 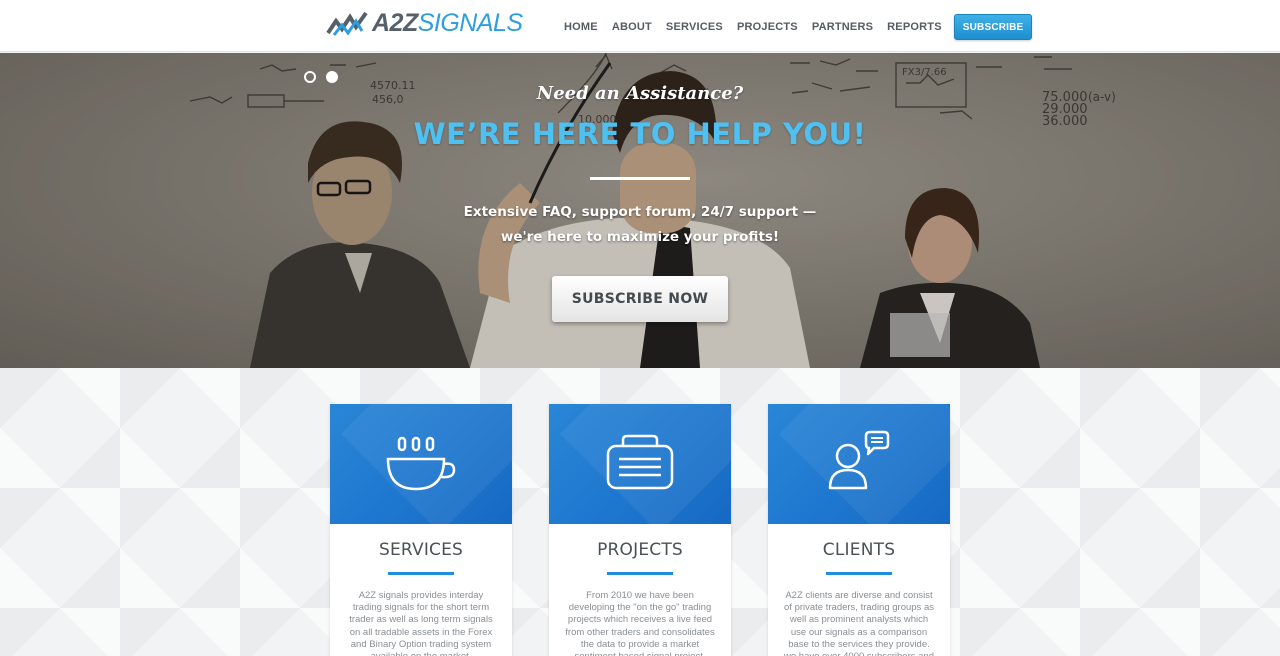 What do you see at coordinates (421, 550) in the screenshot?
I see `card-title: SERVICES` at bounding box center [421, 550].